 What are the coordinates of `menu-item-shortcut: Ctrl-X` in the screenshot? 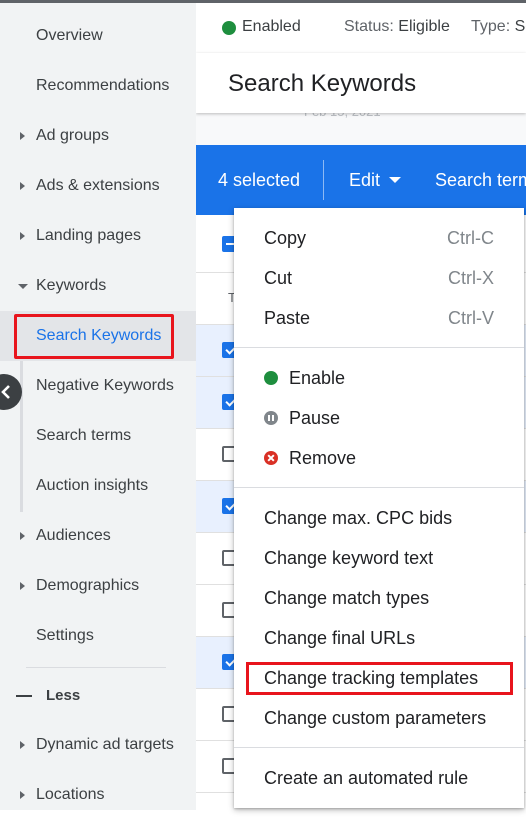 It's located at (471, 278).